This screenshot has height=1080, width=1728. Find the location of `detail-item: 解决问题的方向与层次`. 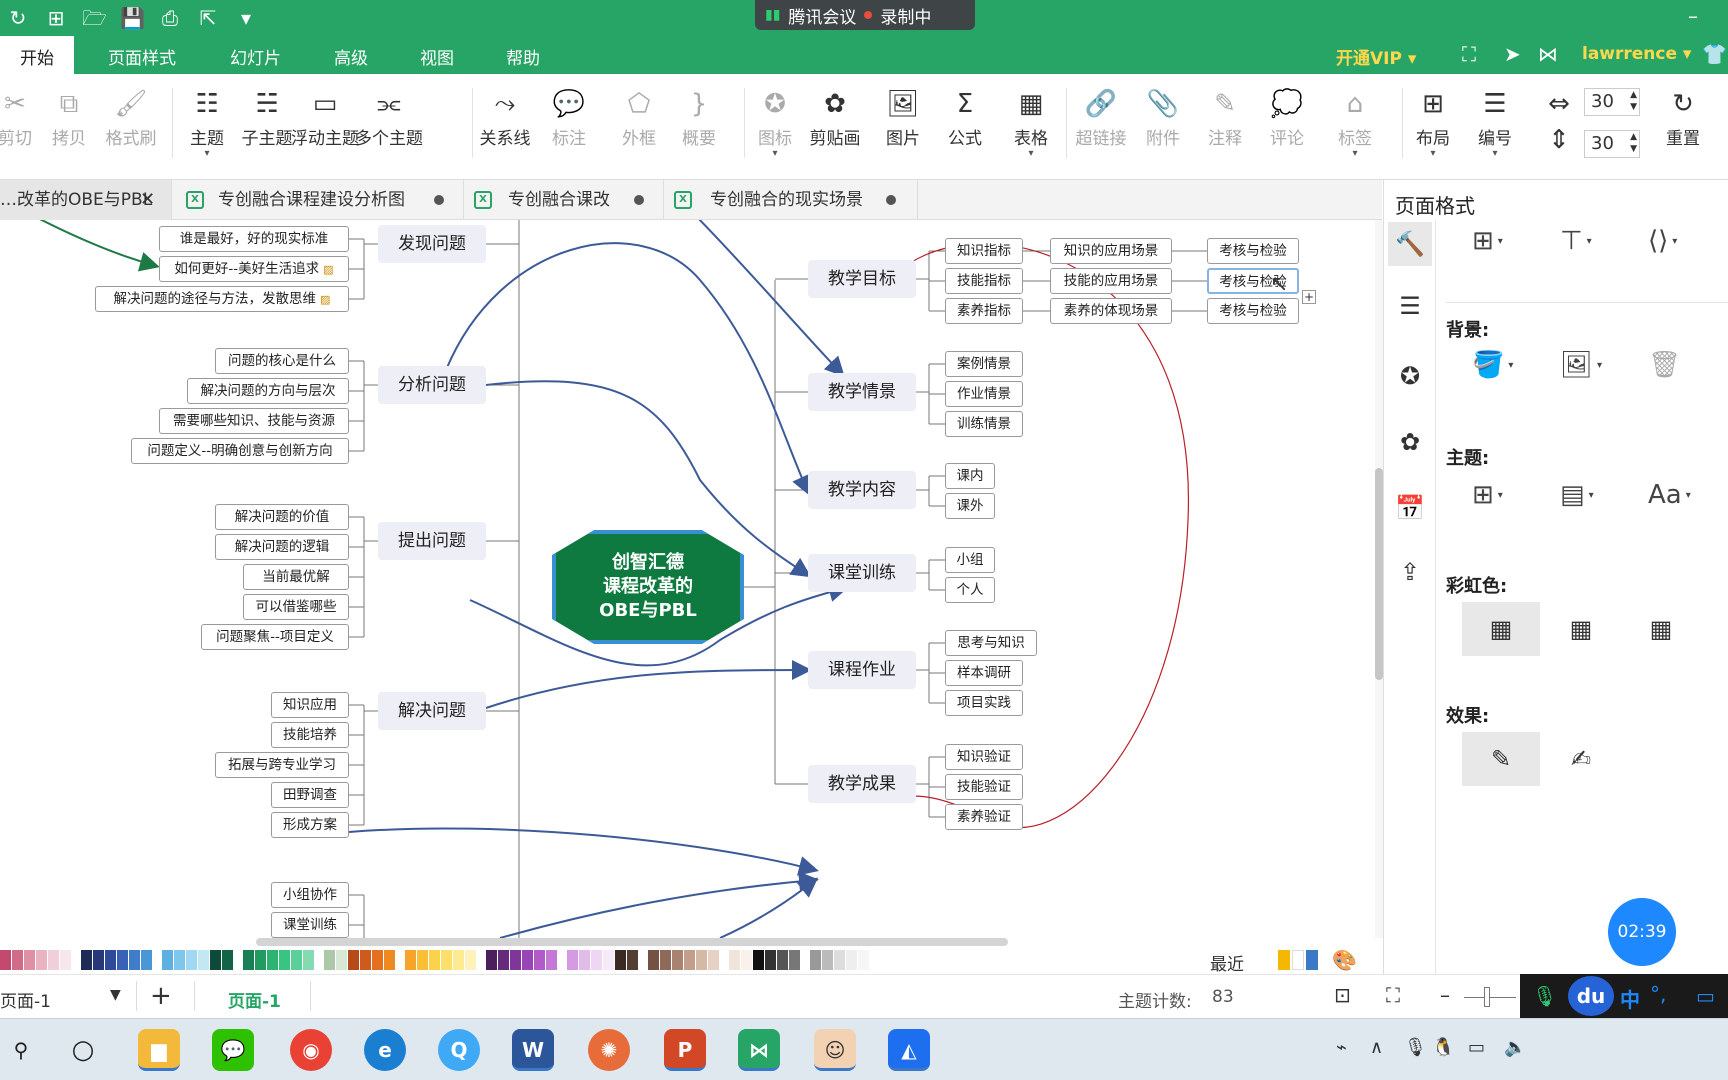

detail-item: 解决问题的方向与层次 is located at coordinates (268, 391).